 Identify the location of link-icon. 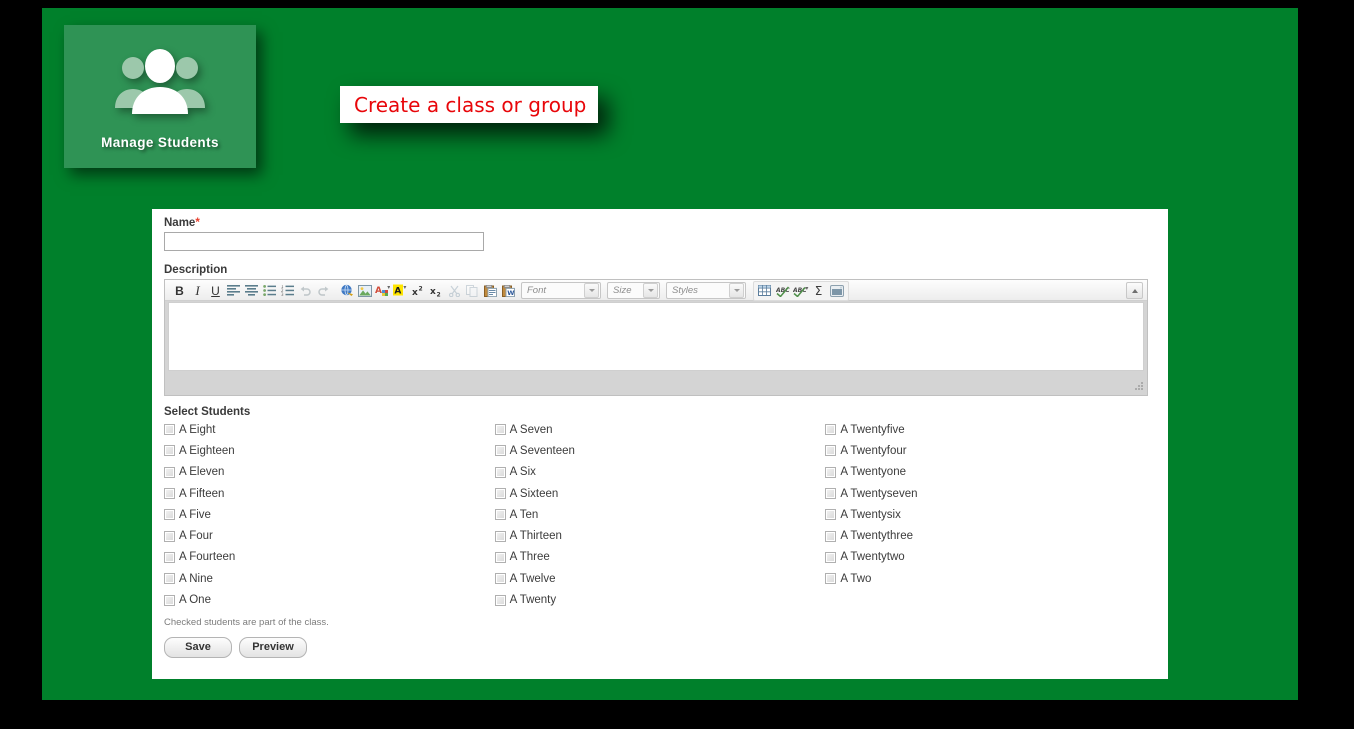
(346, 290).